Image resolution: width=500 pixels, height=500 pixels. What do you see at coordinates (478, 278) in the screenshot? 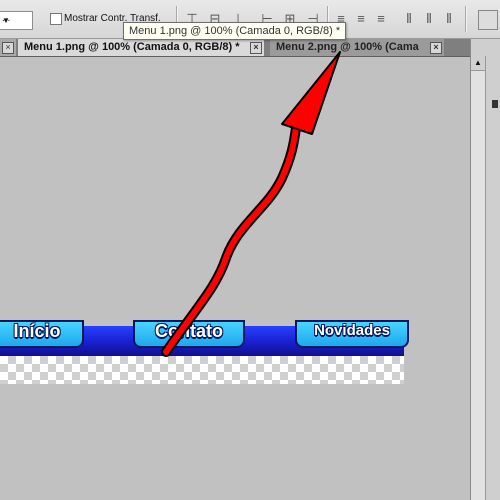
I see `vertical-scrollbar` at bounding box center [478, 278].